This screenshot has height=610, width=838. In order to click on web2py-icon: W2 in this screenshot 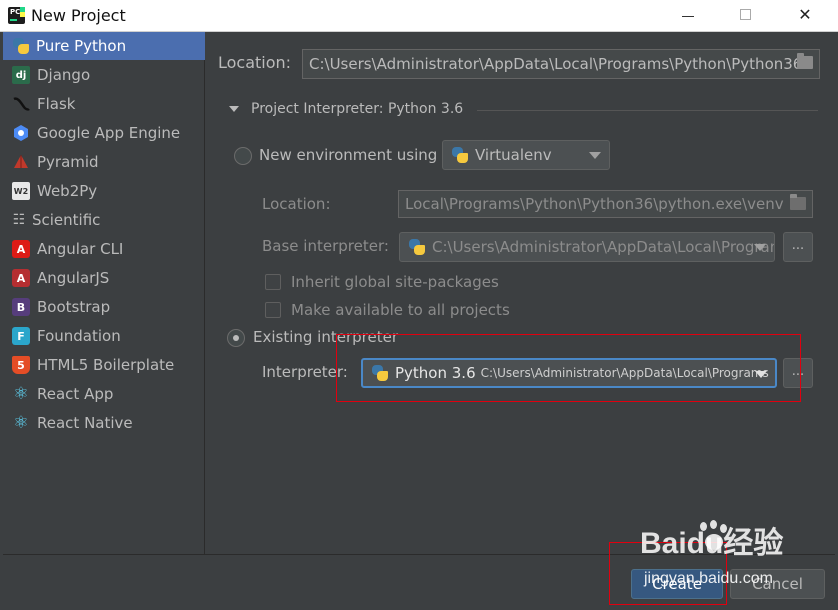, I will do `click(21, 191)`.